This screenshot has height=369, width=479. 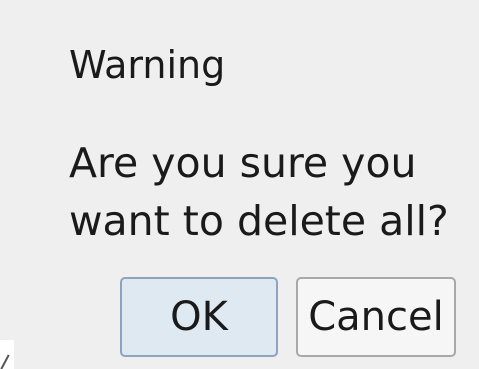 I want to click on cancel-button: Cancel, so click(x=376, y=317).